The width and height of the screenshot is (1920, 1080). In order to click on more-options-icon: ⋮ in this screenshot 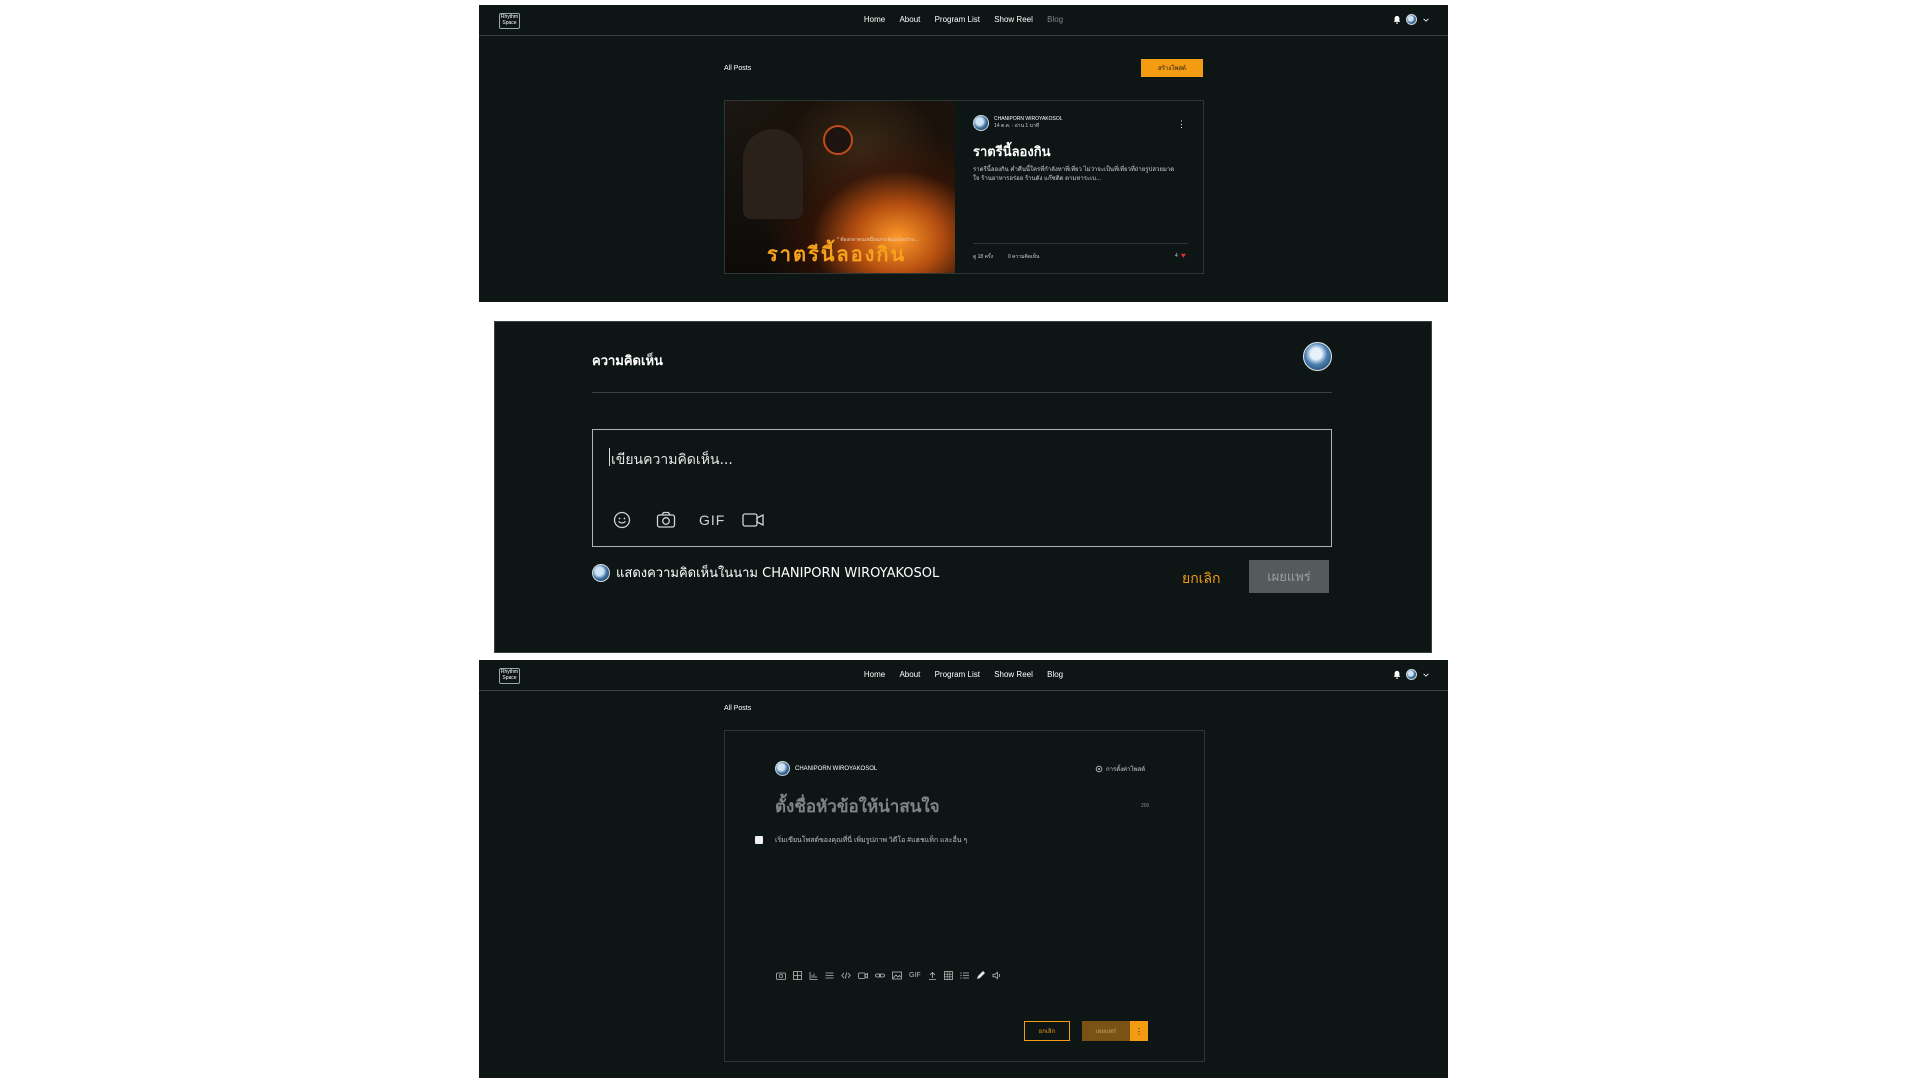, I will do `click(1181, 124)`.